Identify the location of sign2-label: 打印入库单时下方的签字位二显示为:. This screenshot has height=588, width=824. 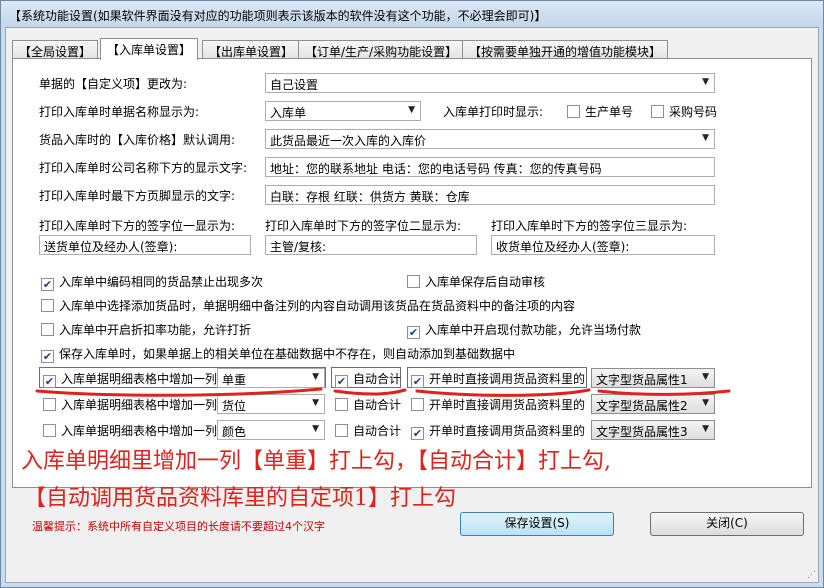
(363, 226).